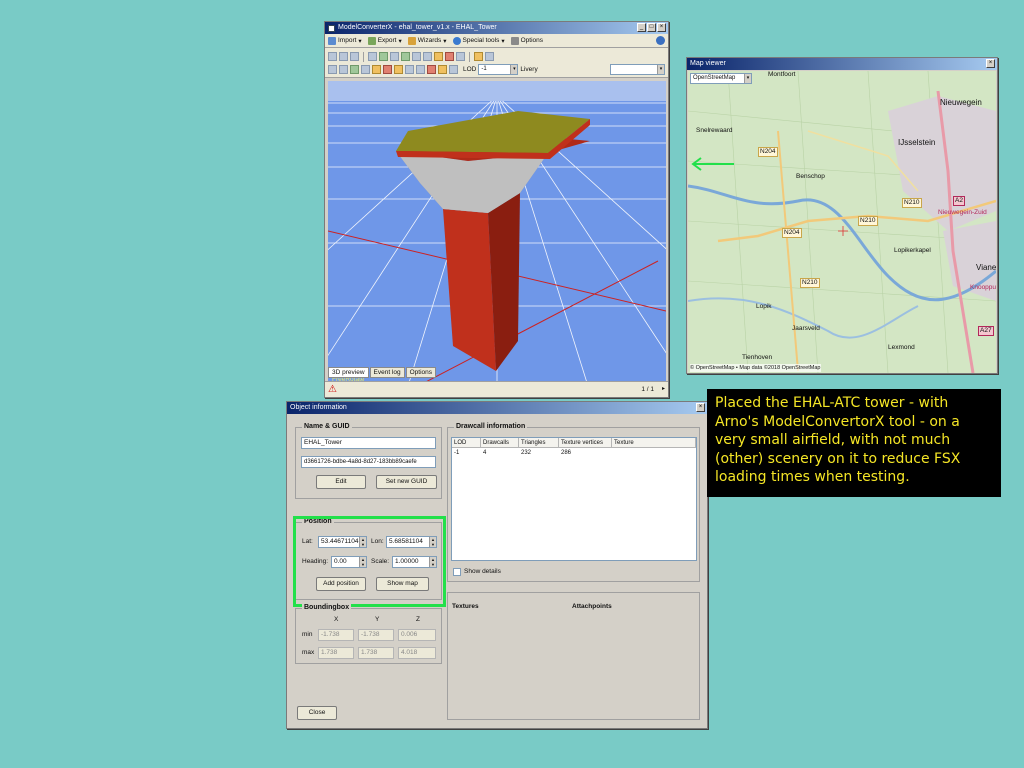  Describe the element at coordinates (354, 56) in the screenshot. I see `up-icon` at that location.